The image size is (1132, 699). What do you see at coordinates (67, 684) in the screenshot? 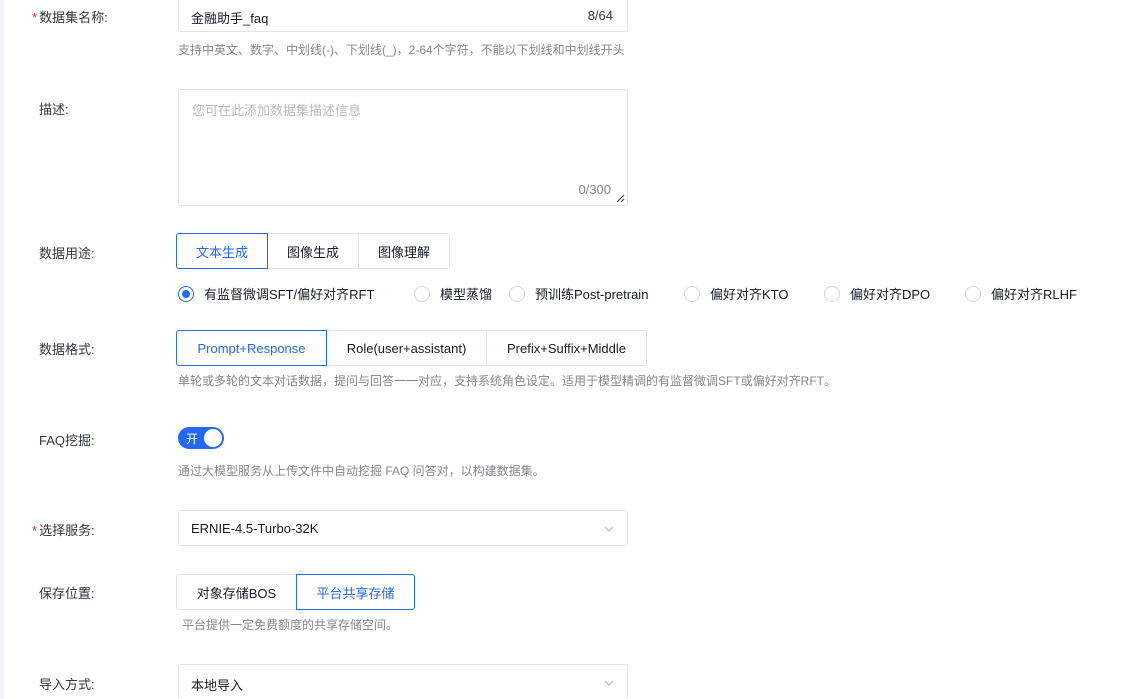
I see `import-label: 导入方式:` at bounding box center [67, 684].